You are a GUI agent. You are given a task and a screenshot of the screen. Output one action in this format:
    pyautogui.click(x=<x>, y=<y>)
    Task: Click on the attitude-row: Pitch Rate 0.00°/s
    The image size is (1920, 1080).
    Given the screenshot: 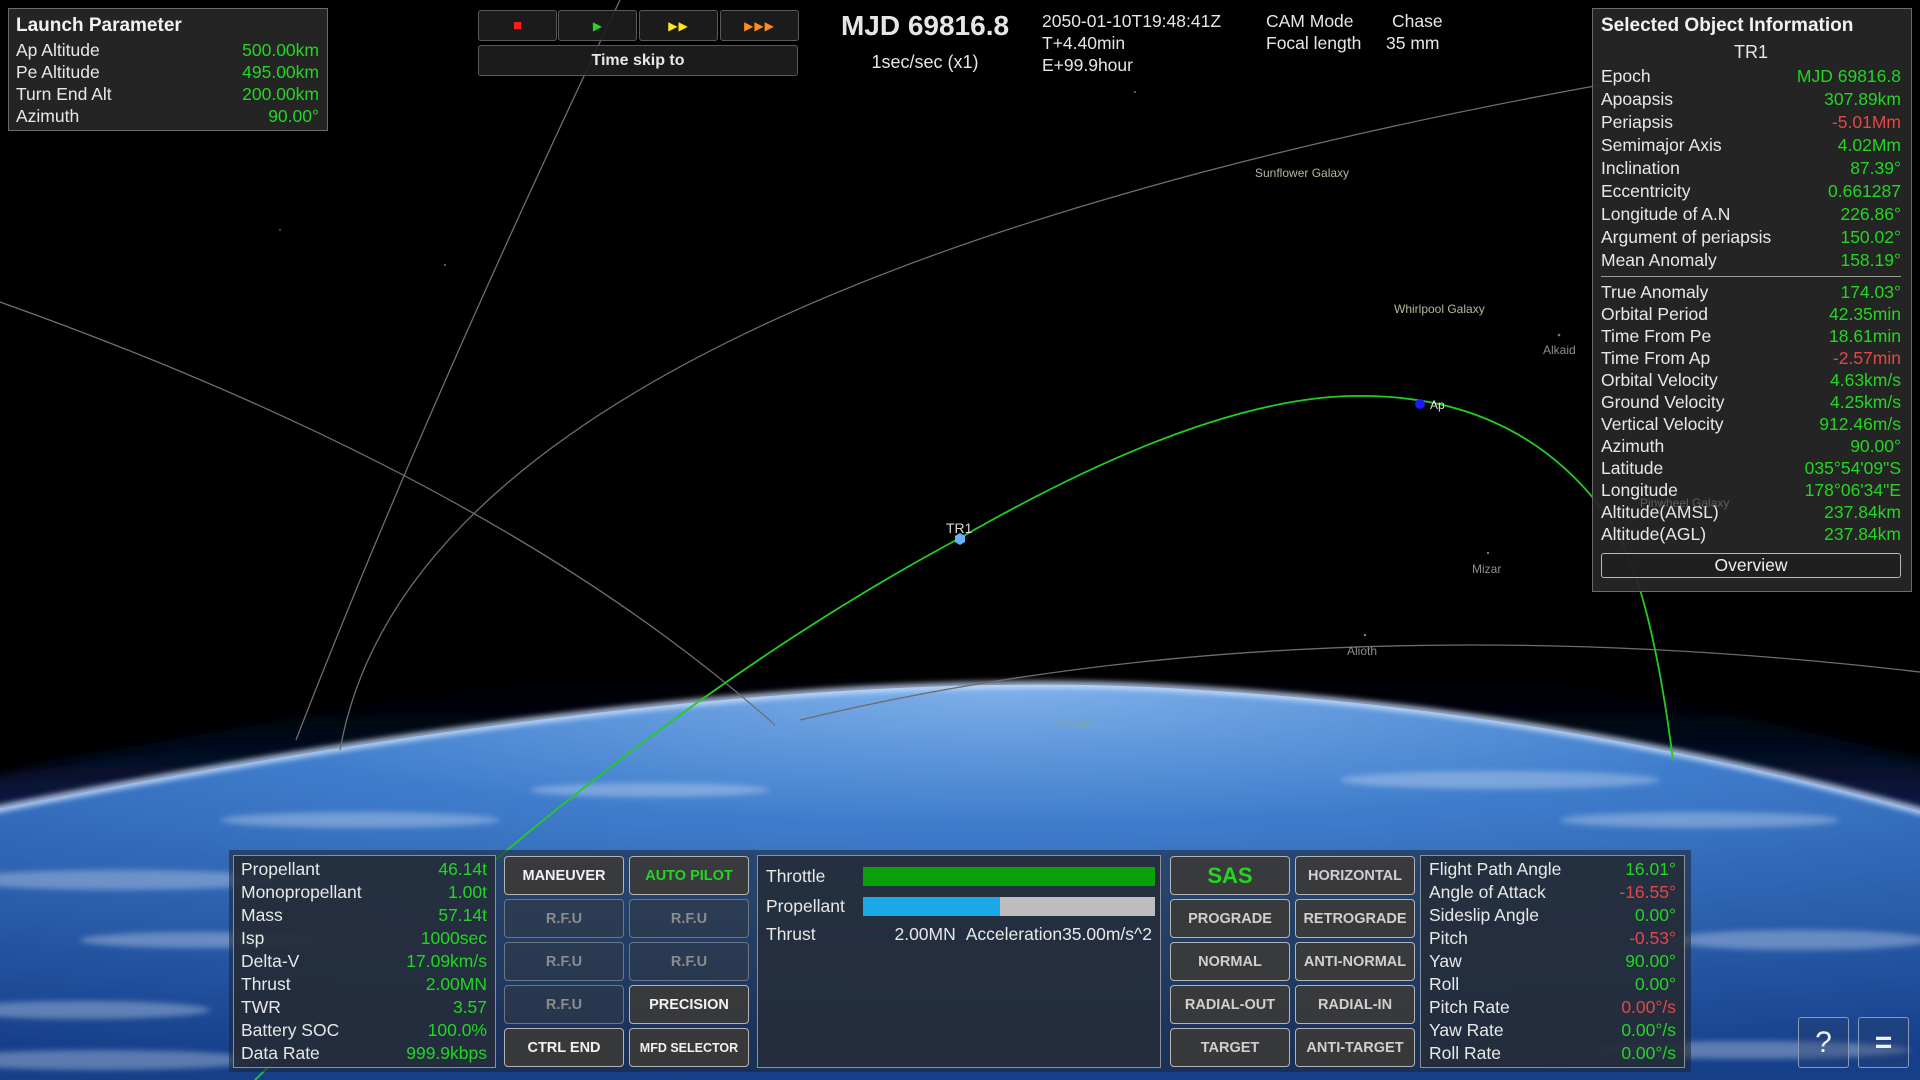 What is the action you would take?
    pyautogui.click(x=1552, y=1007)
    